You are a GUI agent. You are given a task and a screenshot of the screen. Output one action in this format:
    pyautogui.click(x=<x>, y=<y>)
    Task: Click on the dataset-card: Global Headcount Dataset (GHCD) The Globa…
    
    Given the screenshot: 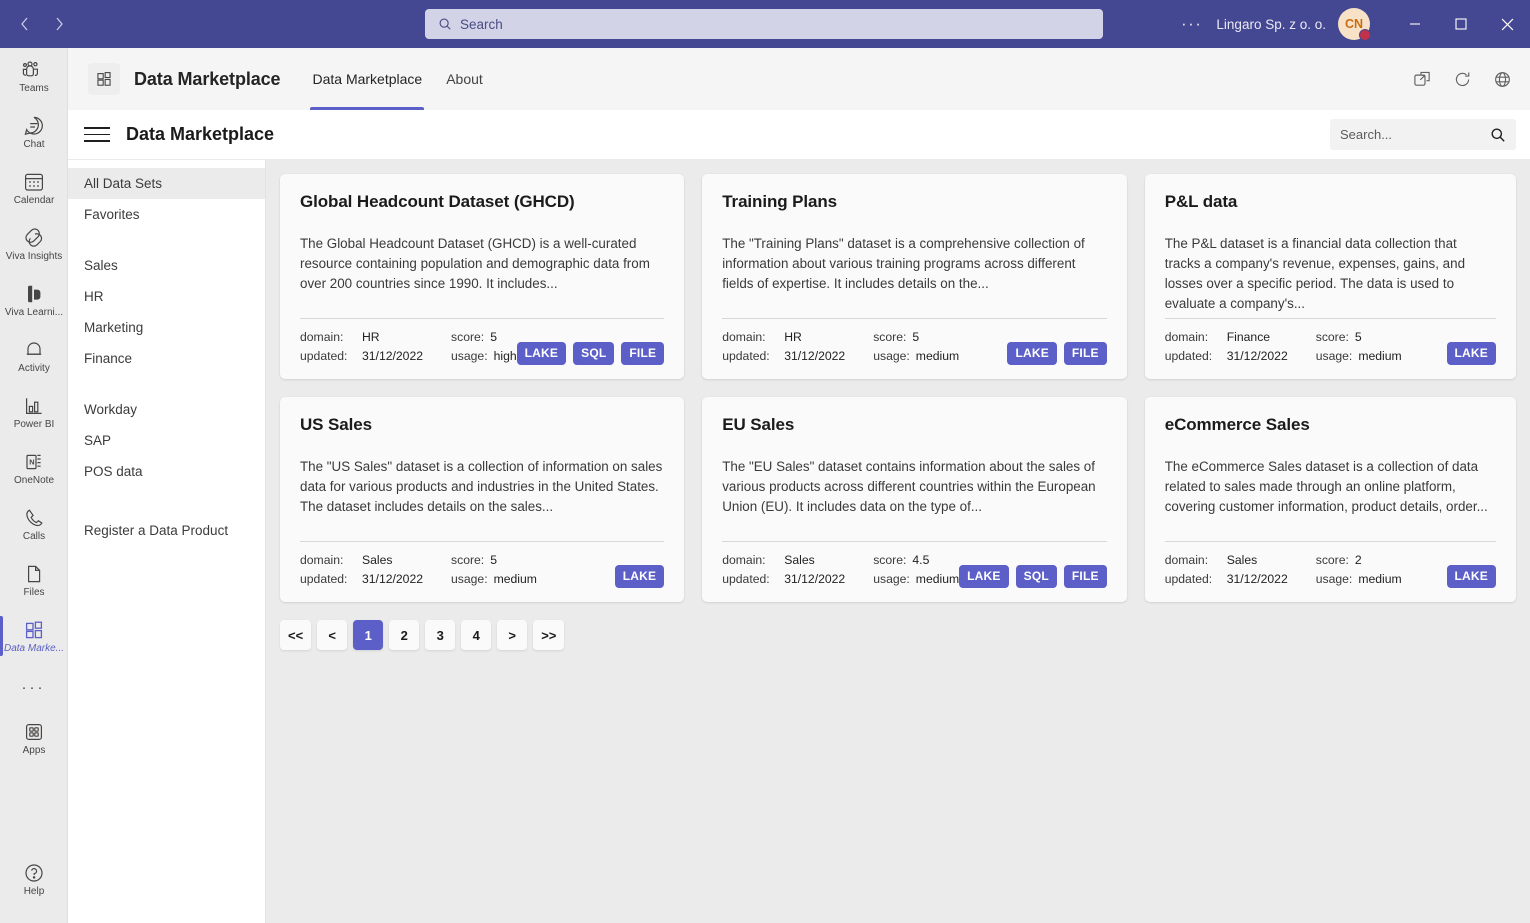 What is the action you would take?
    pyautogui.click(x=482, y=276)
    